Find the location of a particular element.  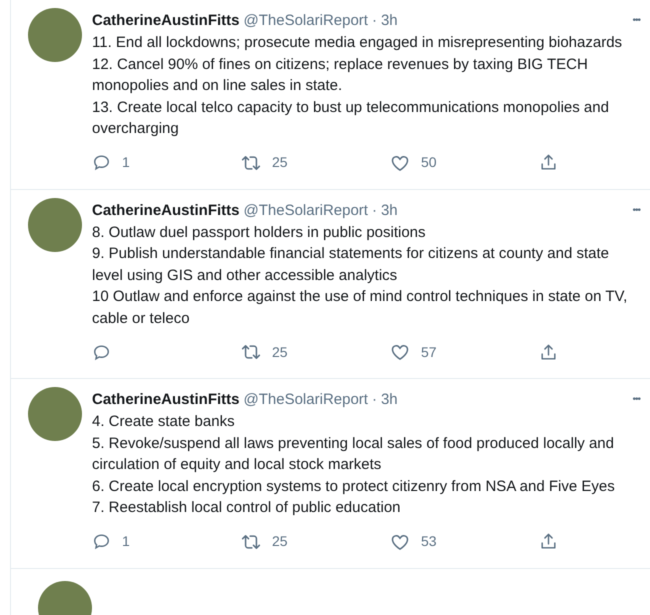

like-count: 57 is located at coordinates (429, 352).